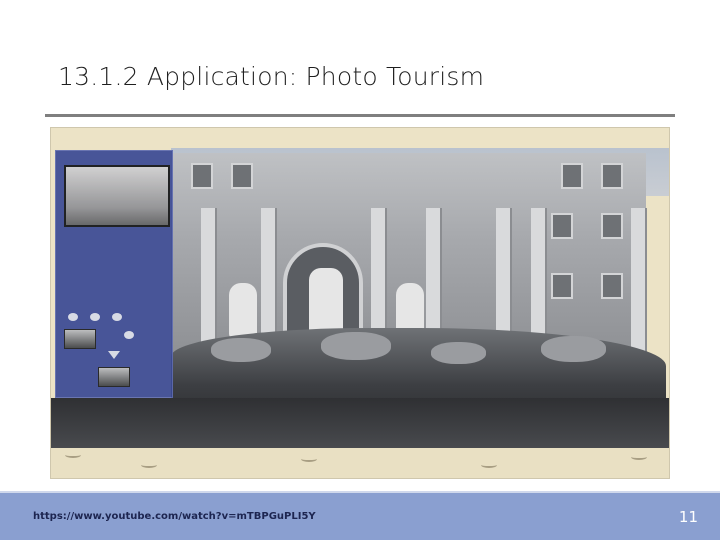  What do you see at coordinates (688, 517) in the screenshot?
I see `page-number: 11` at bounding box center [688, 517].